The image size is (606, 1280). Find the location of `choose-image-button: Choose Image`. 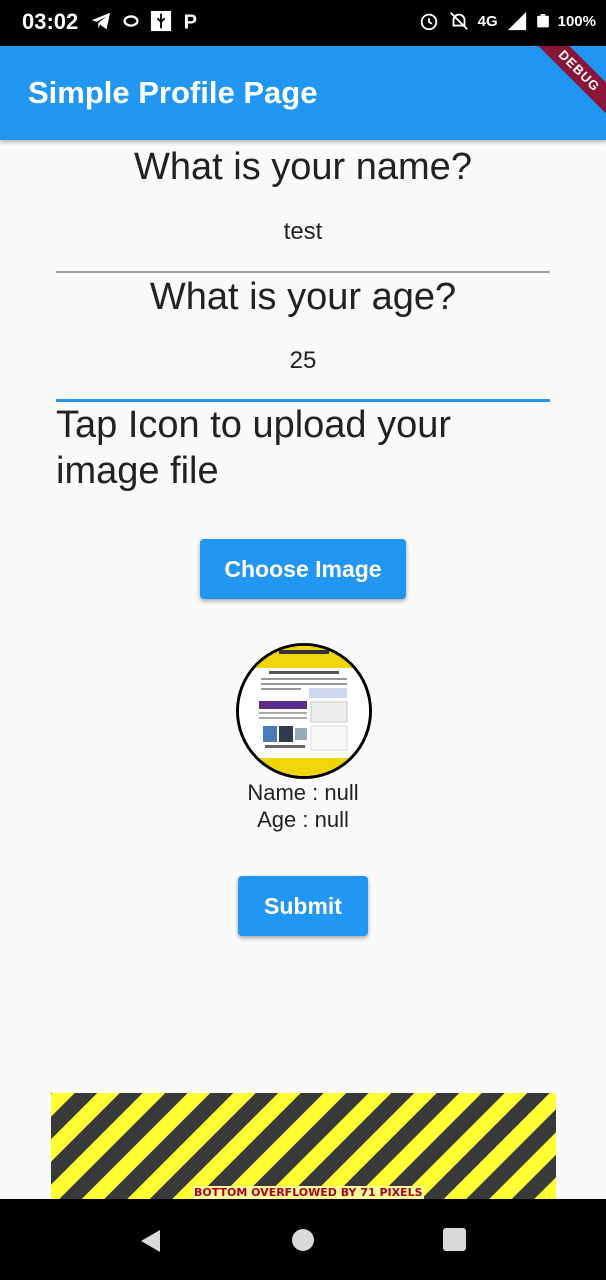

choose-image-button: Choose Image is located at coordinates (303, 569).